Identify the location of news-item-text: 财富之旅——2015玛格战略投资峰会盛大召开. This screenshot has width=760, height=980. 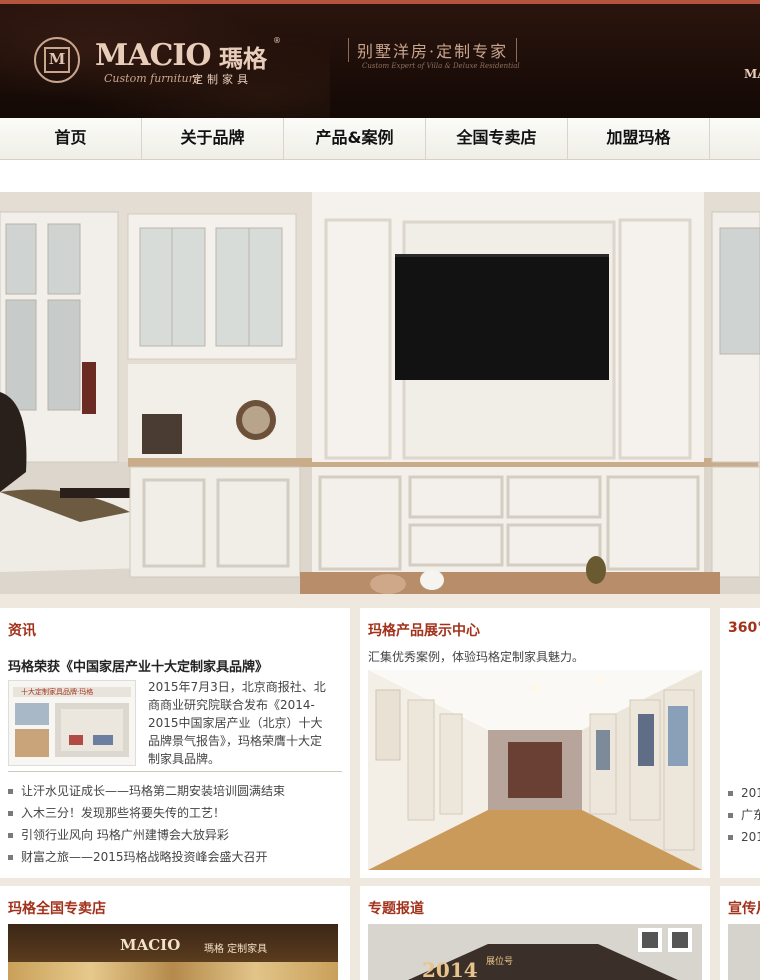
(144, 857).